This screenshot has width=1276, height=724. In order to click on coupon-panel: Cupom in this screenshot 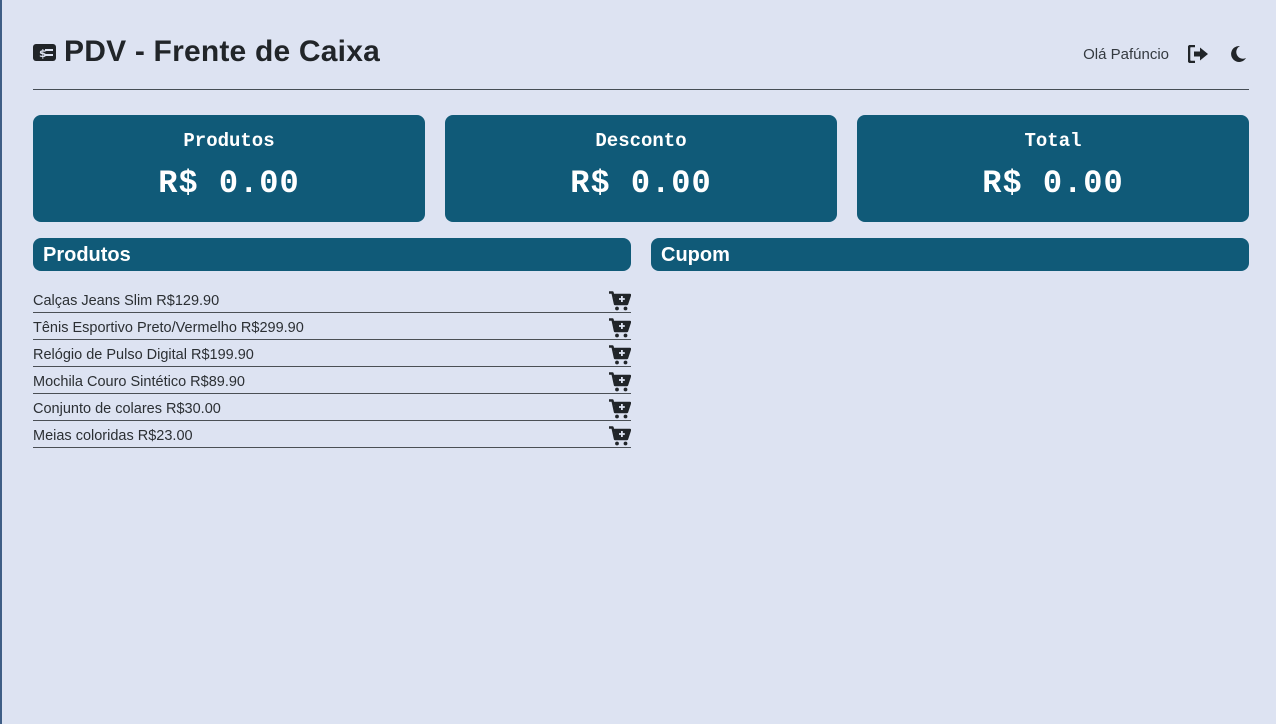, I will do `click(950, 254)`.